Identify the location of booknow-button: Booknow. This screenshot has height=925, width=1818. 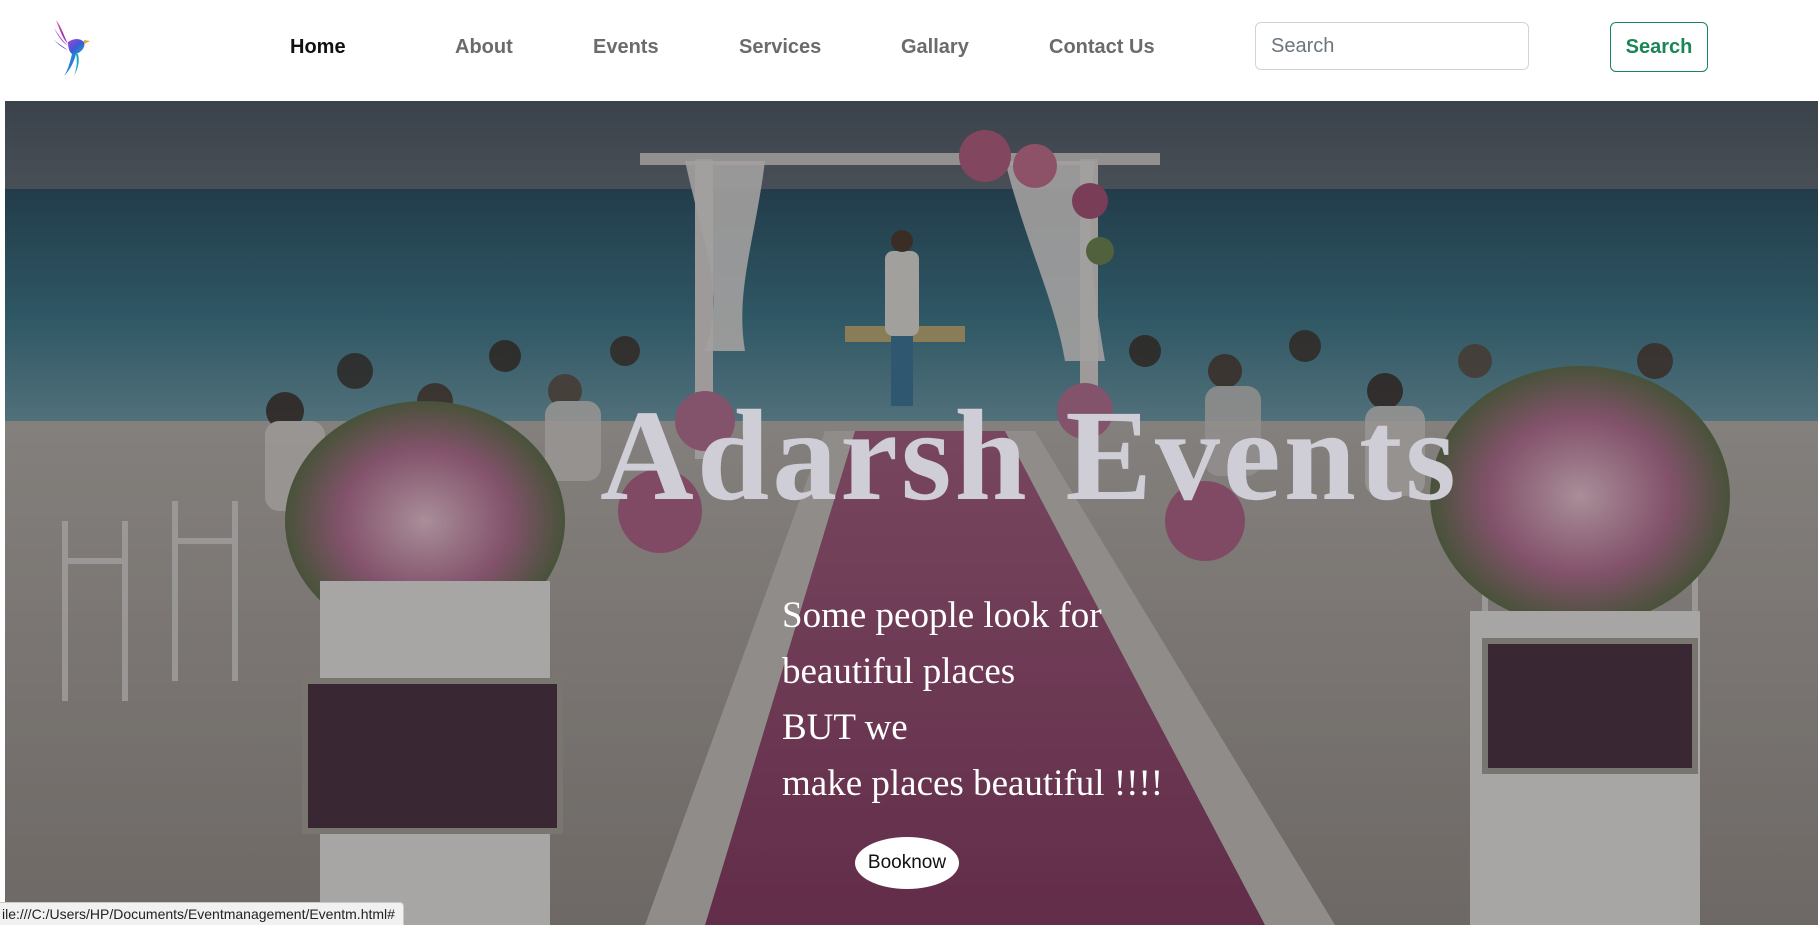
(907, 863).